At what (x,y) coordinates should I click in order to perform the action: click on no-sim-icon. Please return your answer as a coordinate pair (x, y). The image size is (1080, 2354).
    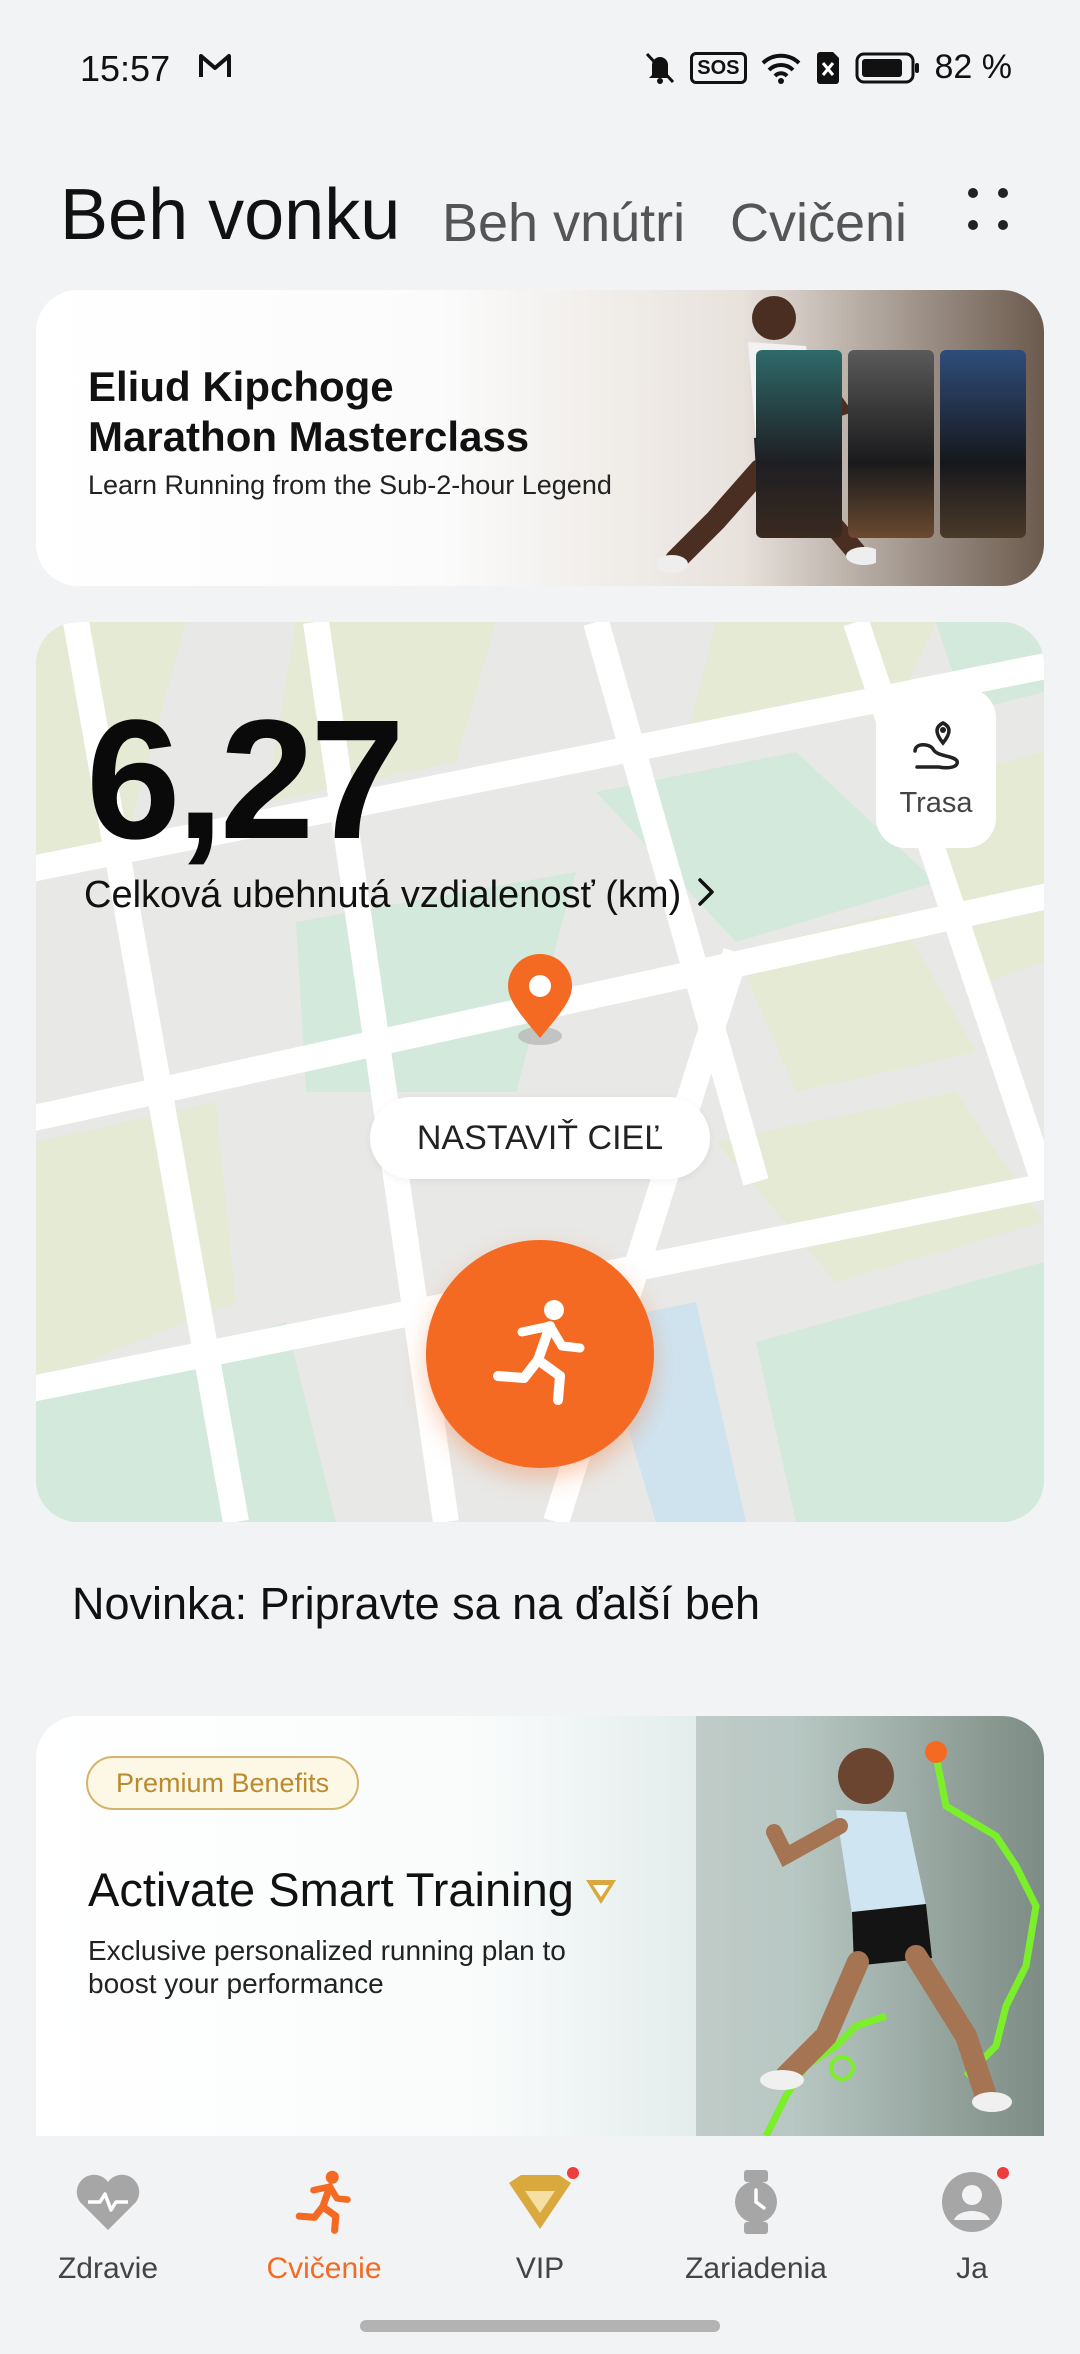
    Looking at the image, I should click on (828, 68).